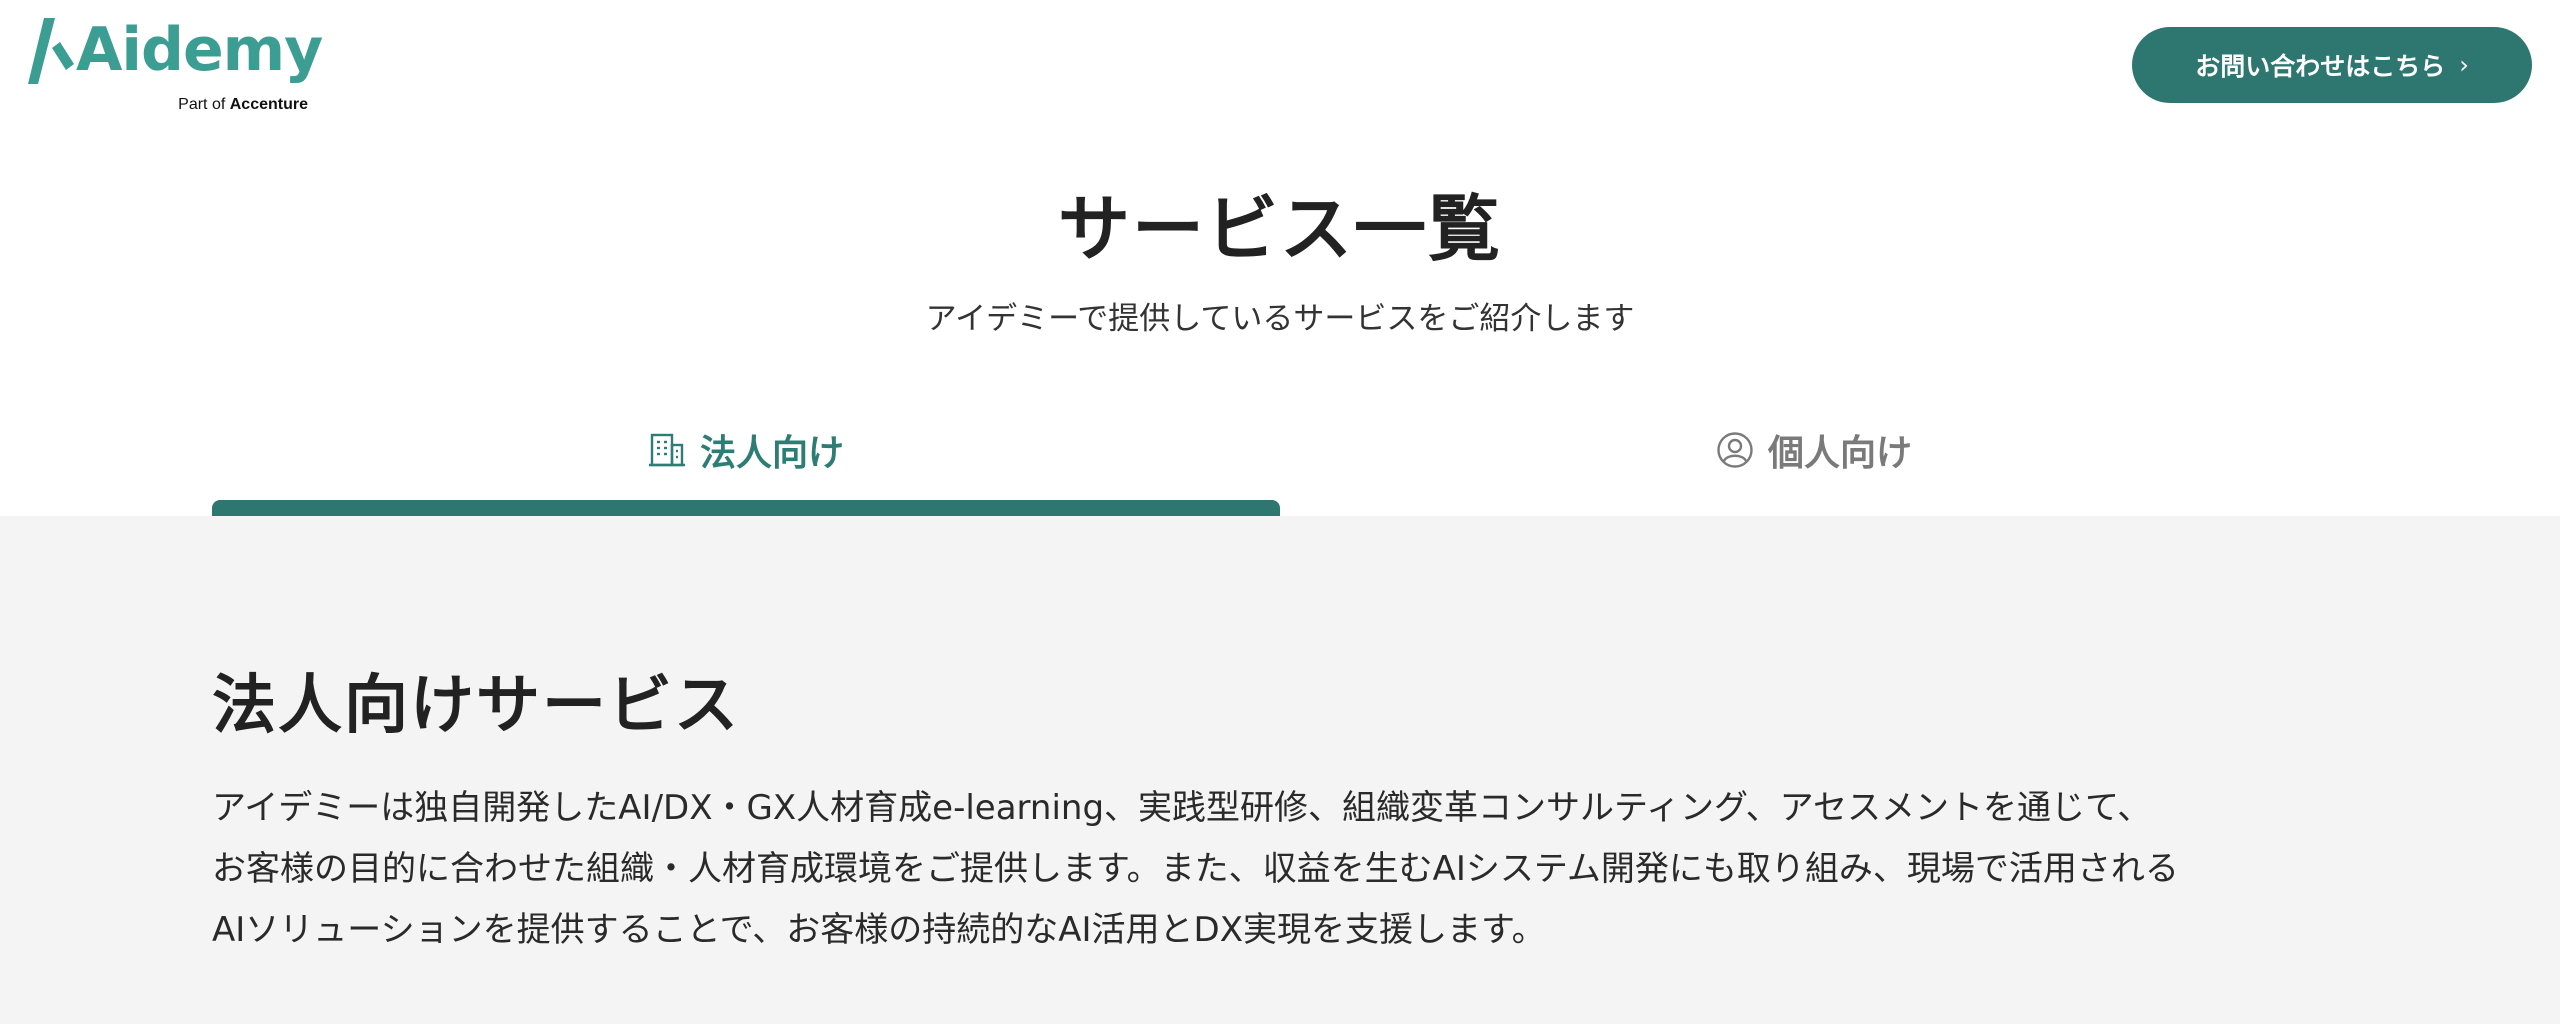 Image resolution: width=2560 pixels, height=1024 pixels. What do you see at coordinates (1280, 319) in the screenshot?
I see `page-subtitle: アイデミーで提供しているサービスをご紹介します` at bounding box center [1280, 319].